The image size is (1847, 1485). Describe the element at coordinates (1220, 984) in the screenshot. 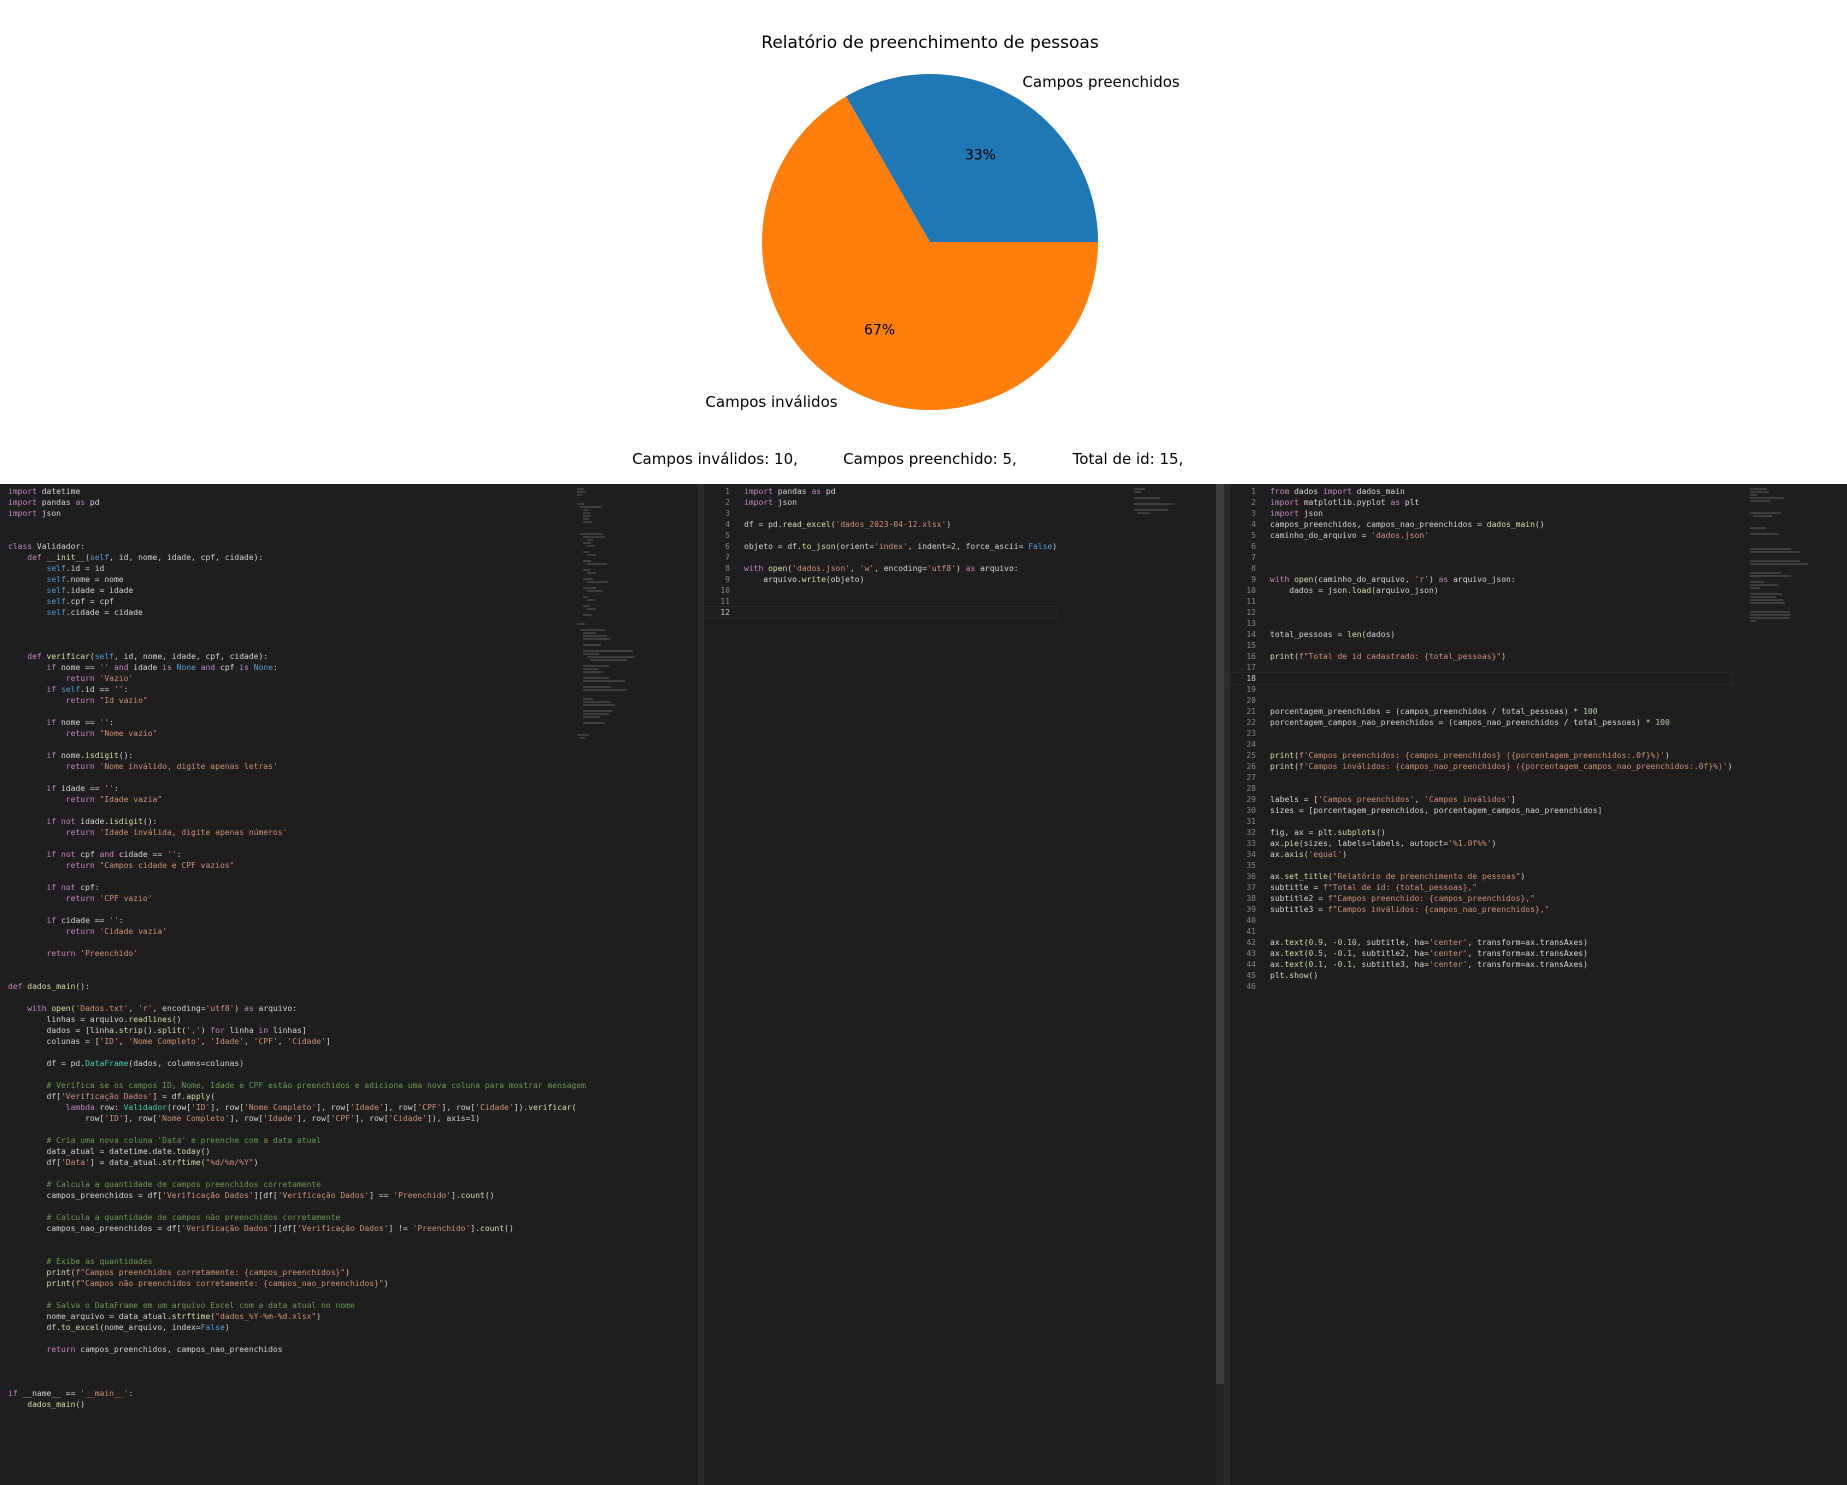

I see `scrollbar-middle` at that location.